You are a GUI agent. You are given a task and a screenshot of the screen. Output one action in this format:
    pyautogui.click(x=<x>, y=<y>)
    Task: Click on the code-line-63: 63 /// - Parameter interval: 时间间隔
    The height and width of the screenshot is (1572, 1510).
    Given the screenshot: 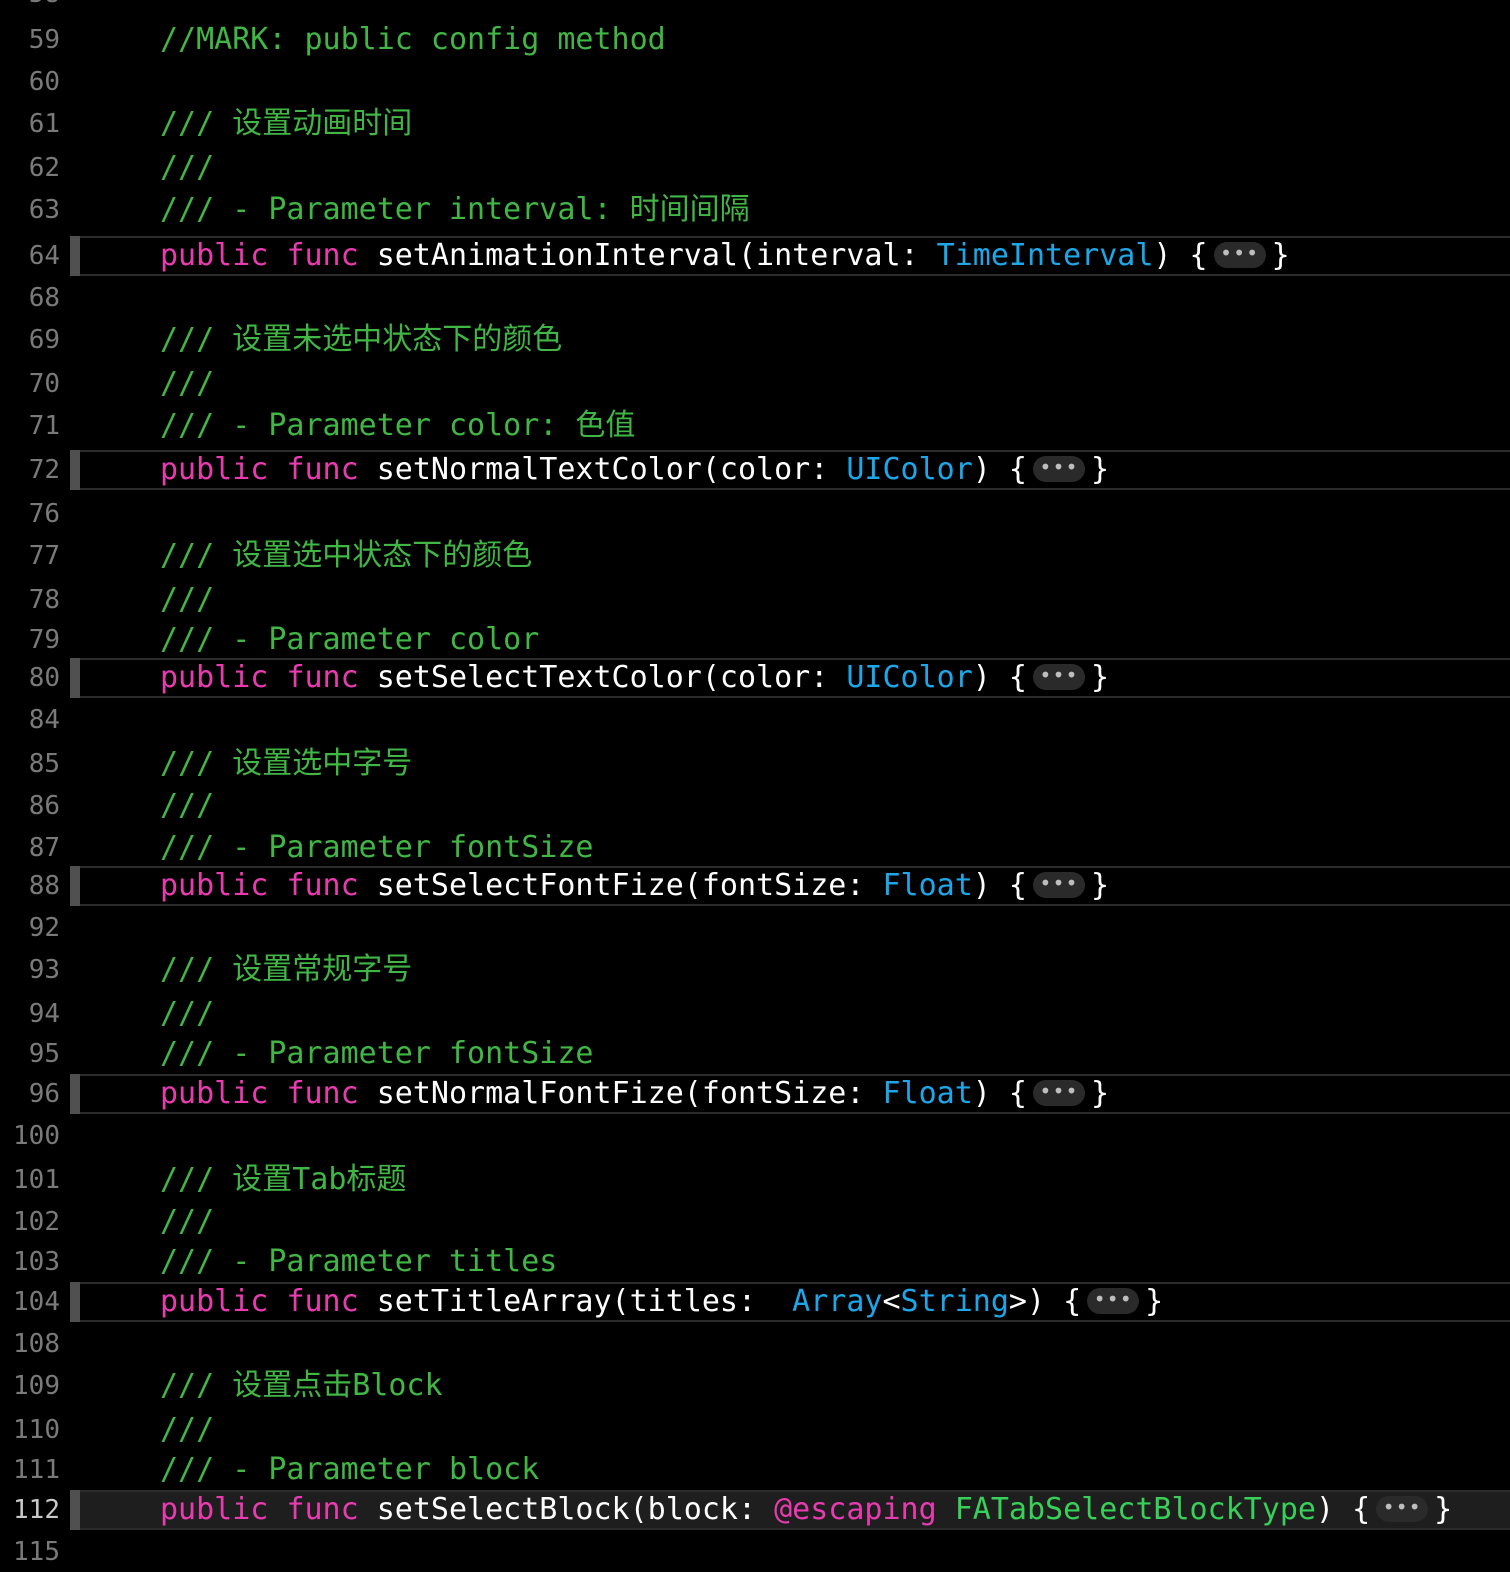 What is the action you would take?
    pyautogui.click(x=755, y=210)
    